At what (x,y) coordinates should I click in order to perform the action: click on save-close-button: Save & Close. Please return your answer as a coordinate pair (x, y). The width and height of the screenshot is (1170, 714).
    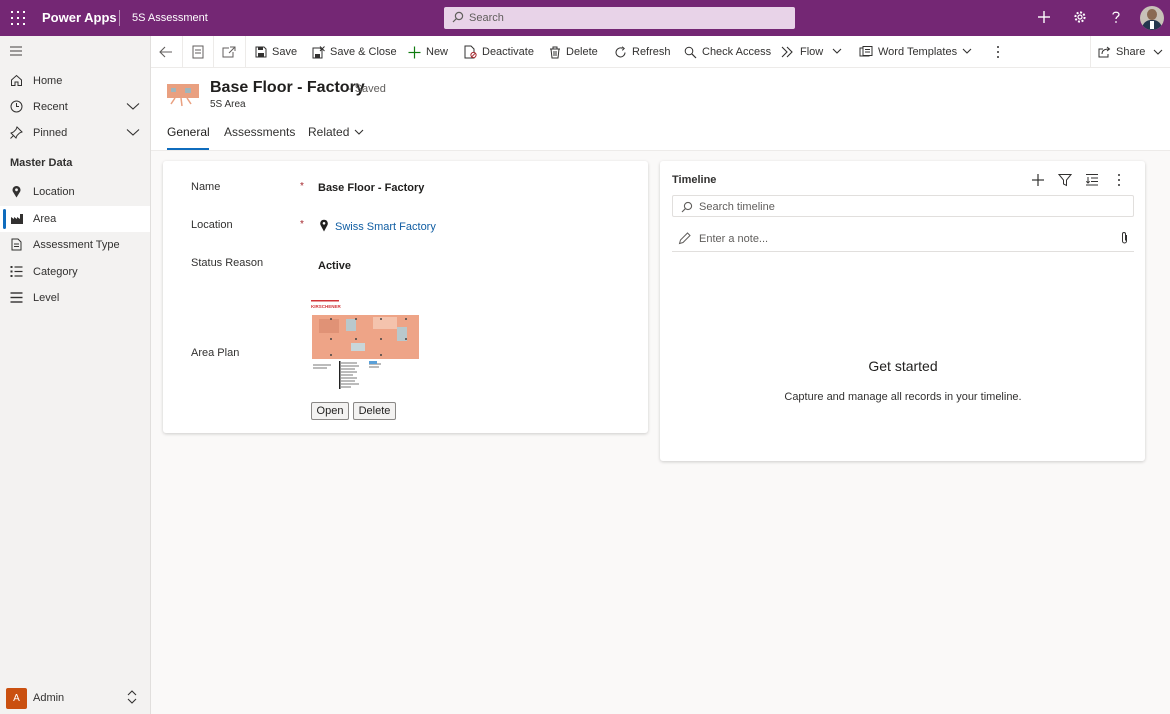
    Looking at the image, I should click on (354, 52).